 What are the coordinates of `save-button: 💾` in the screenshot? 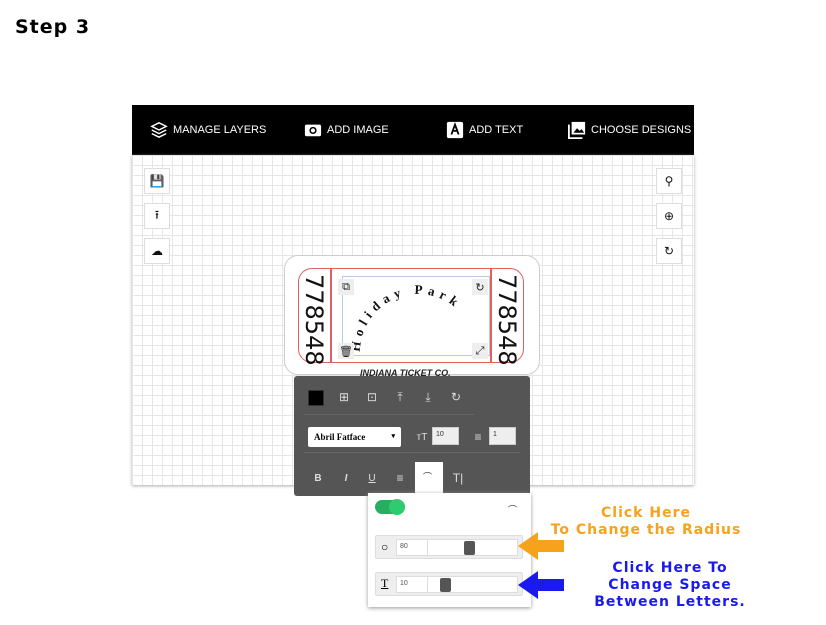 It's located at (157, 181).